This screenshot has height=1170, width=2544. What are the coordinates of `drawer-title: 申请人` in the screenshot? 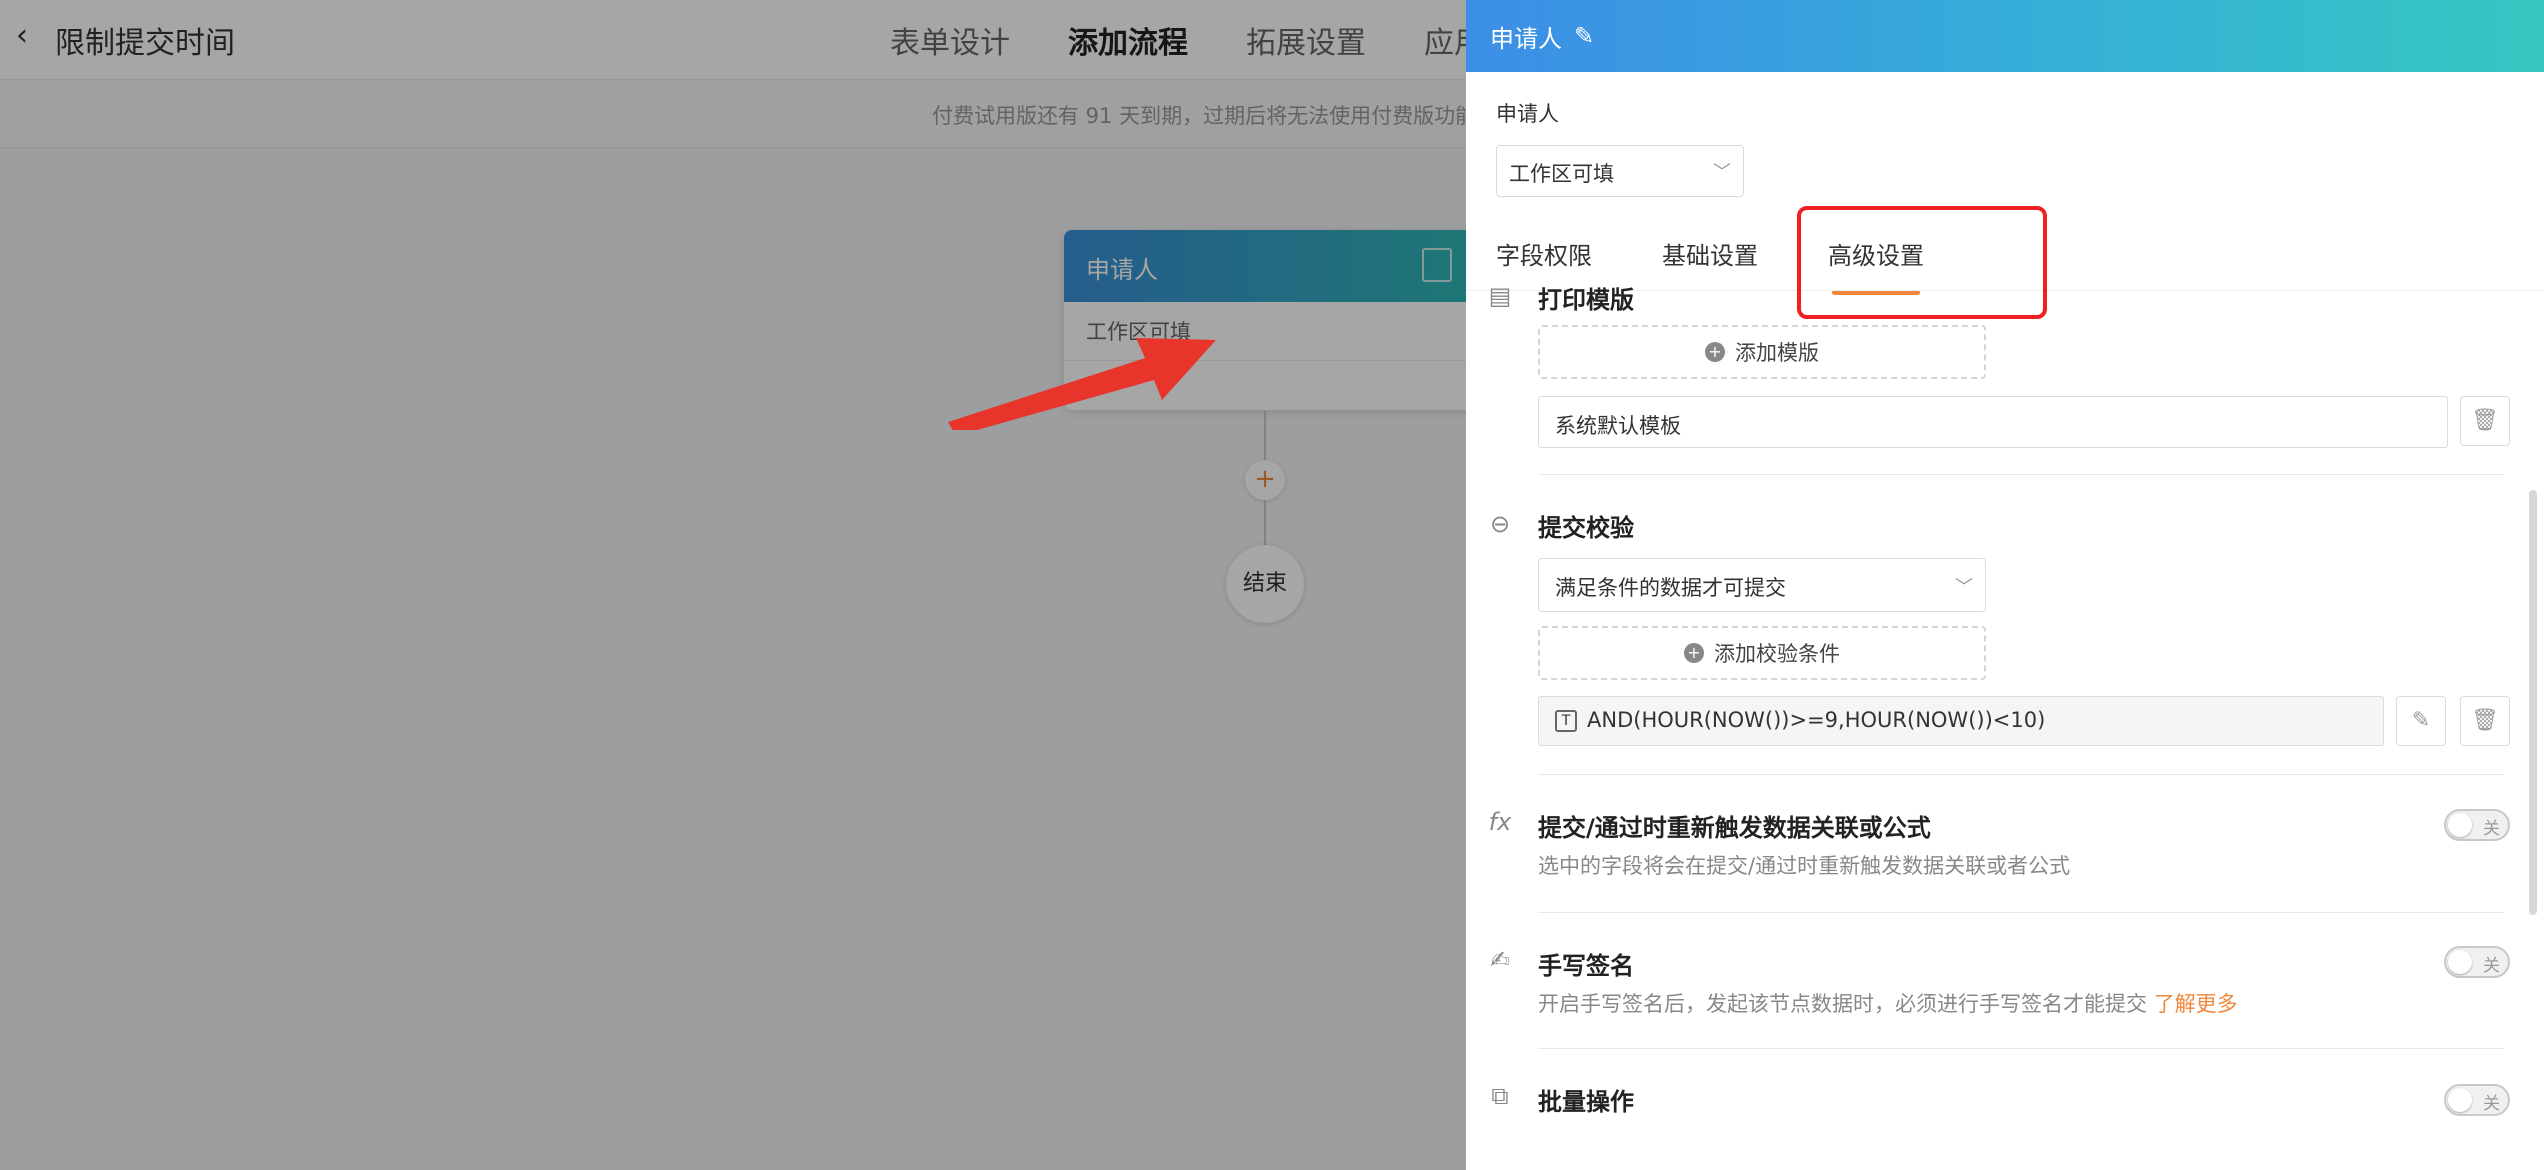 It's located at (1526, 38).